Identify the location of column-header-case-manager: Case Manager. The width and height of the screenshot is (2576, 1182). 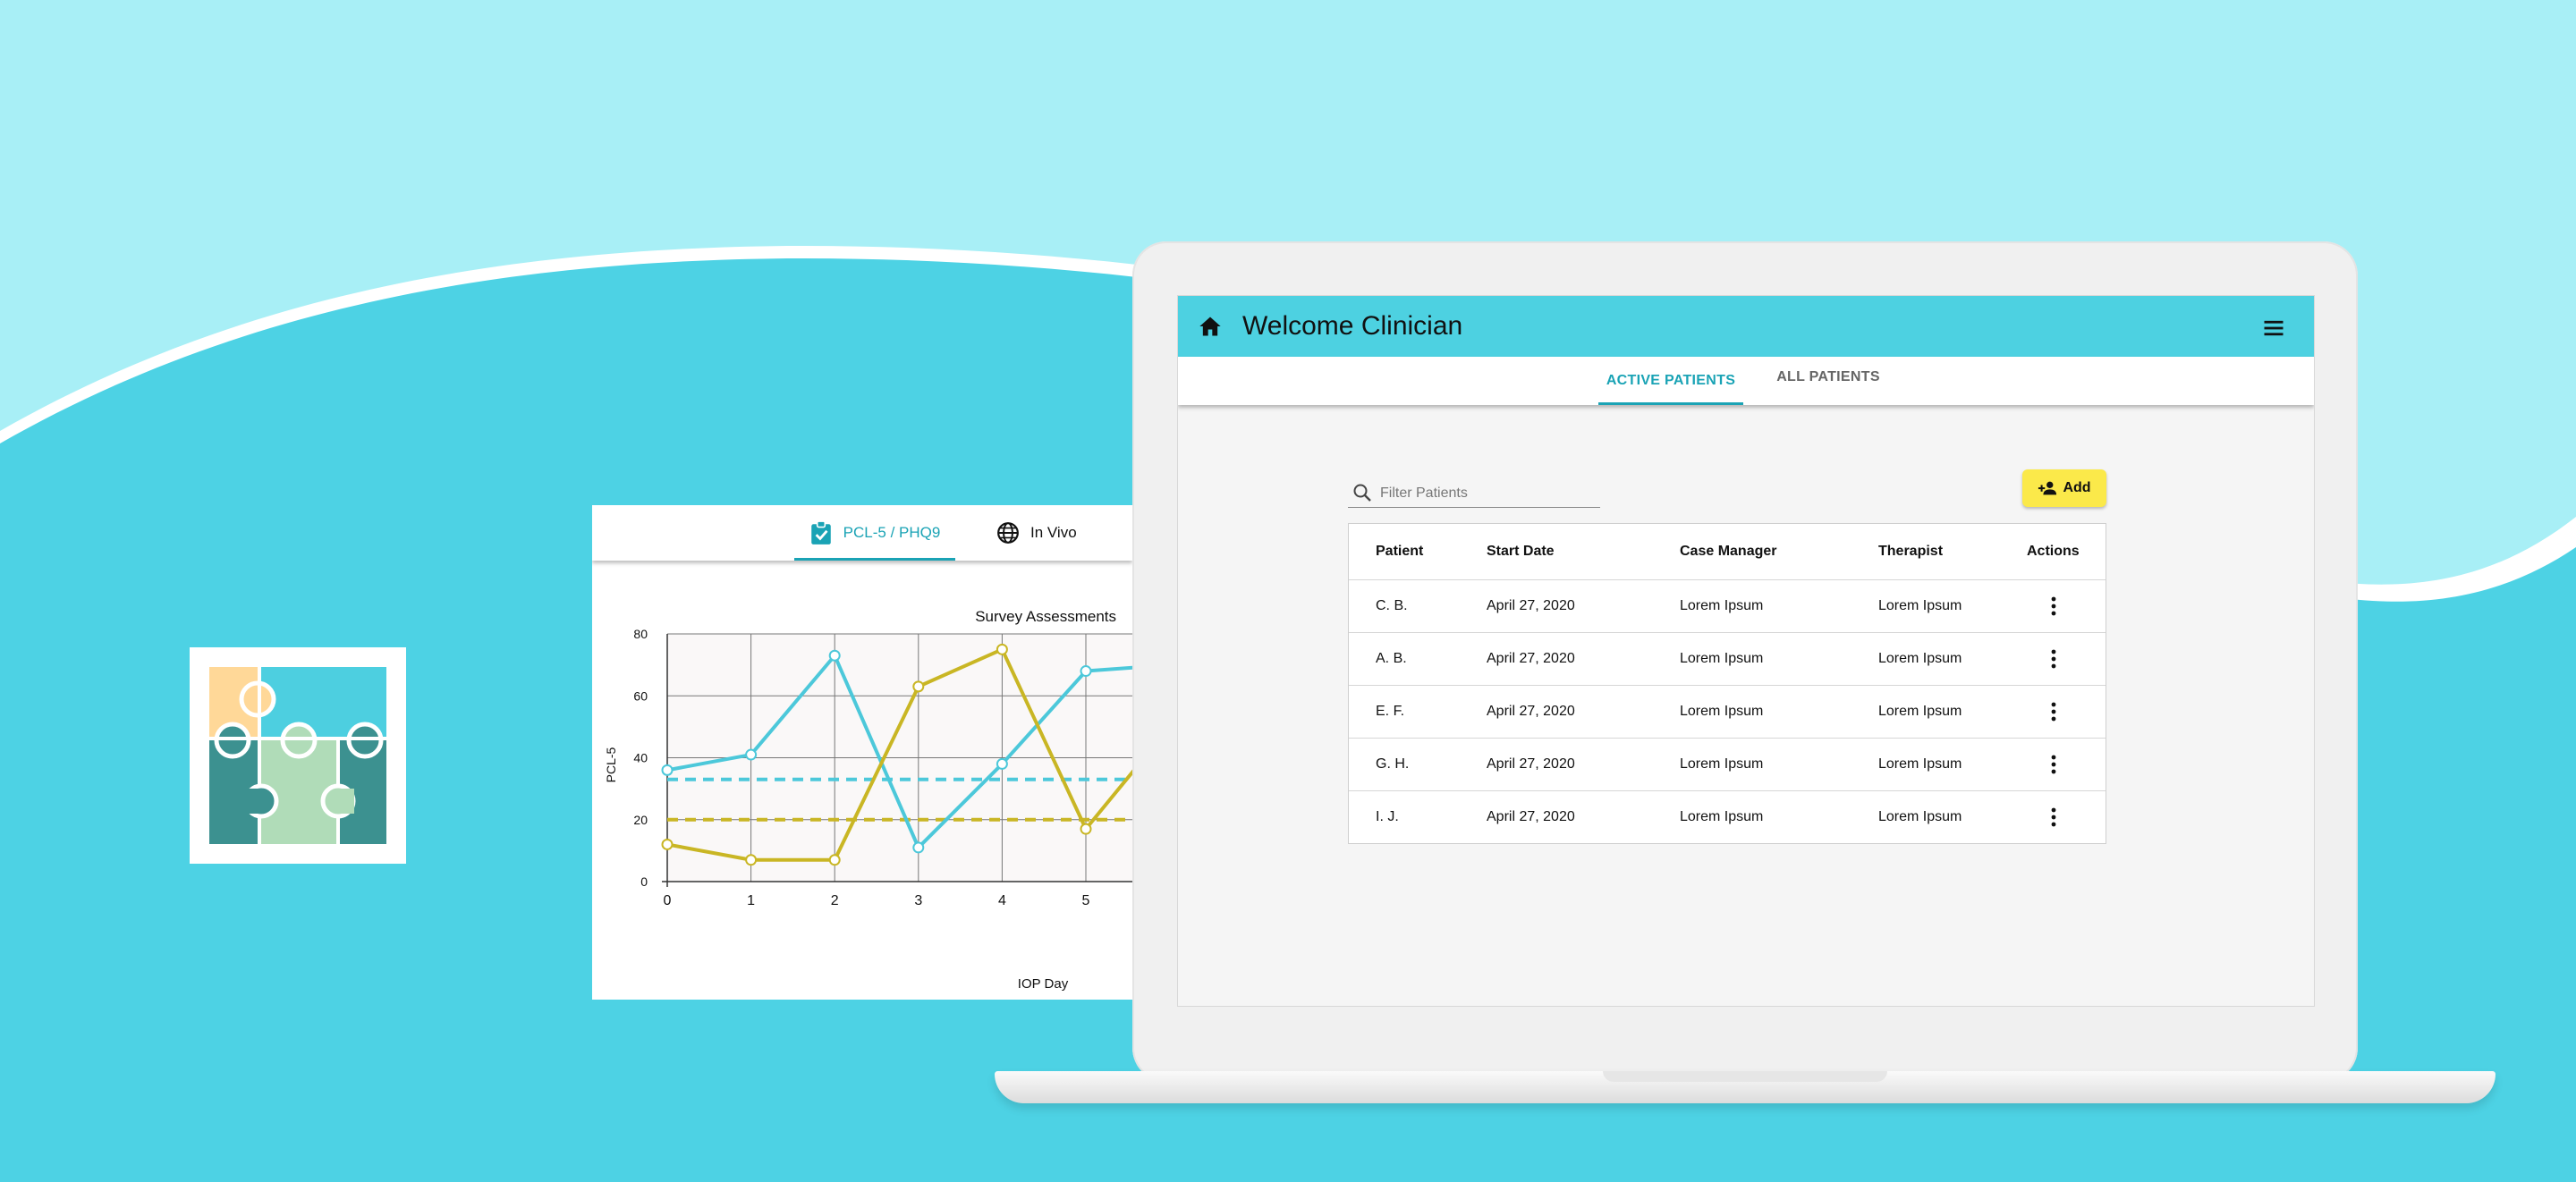
(1728, 551).